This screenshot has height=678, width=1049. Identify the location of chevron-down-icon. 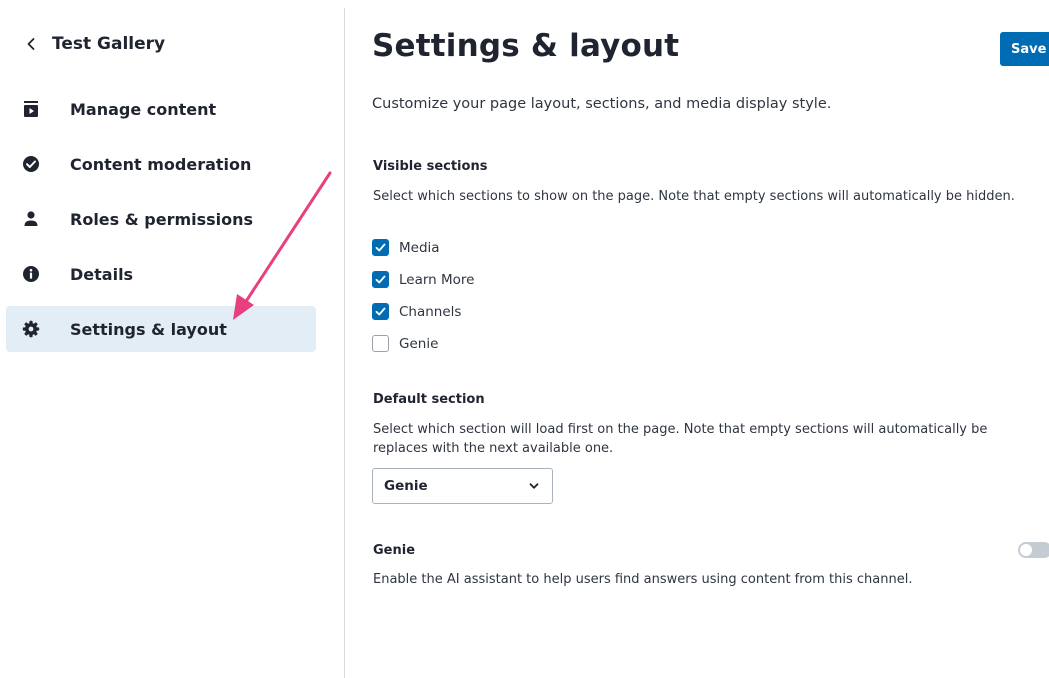
(534, 486).